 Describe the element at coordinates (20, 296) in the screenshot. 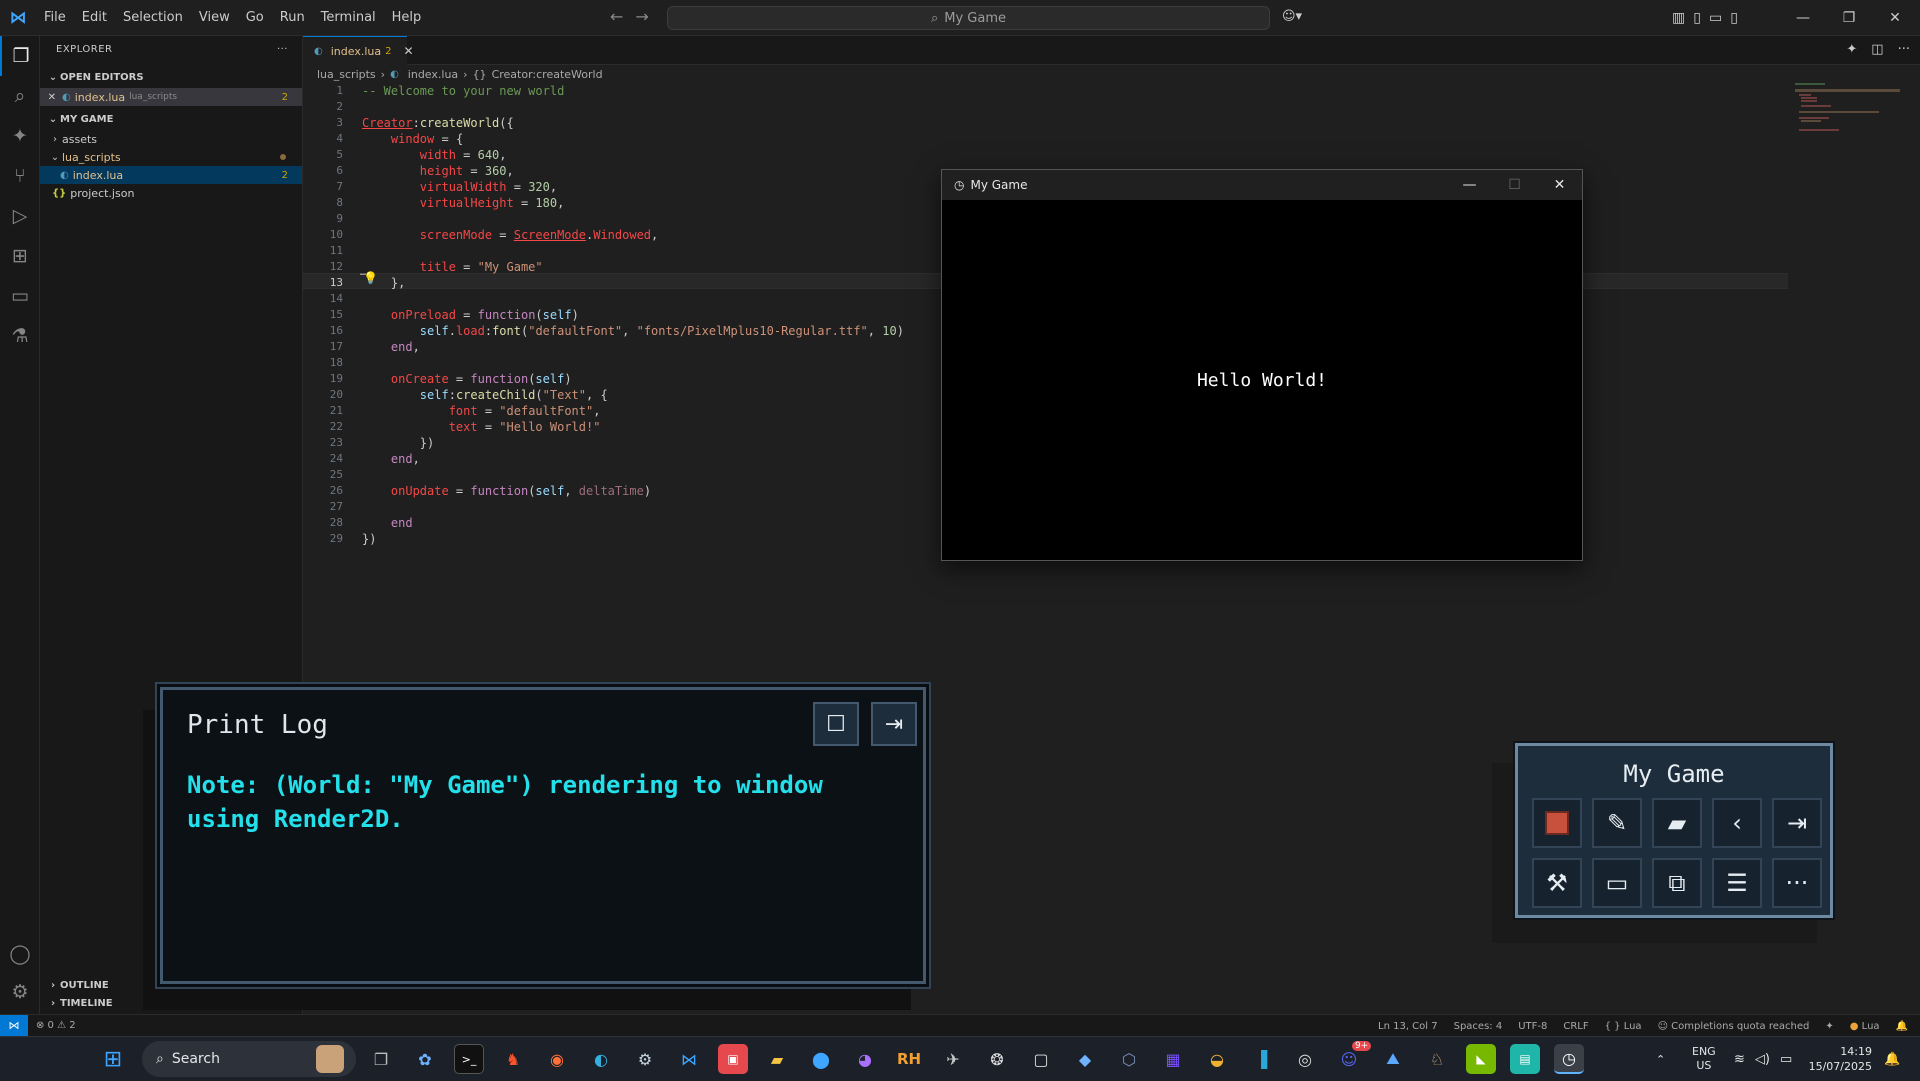

I see `remote-explorer-icon: ▭` at that location.